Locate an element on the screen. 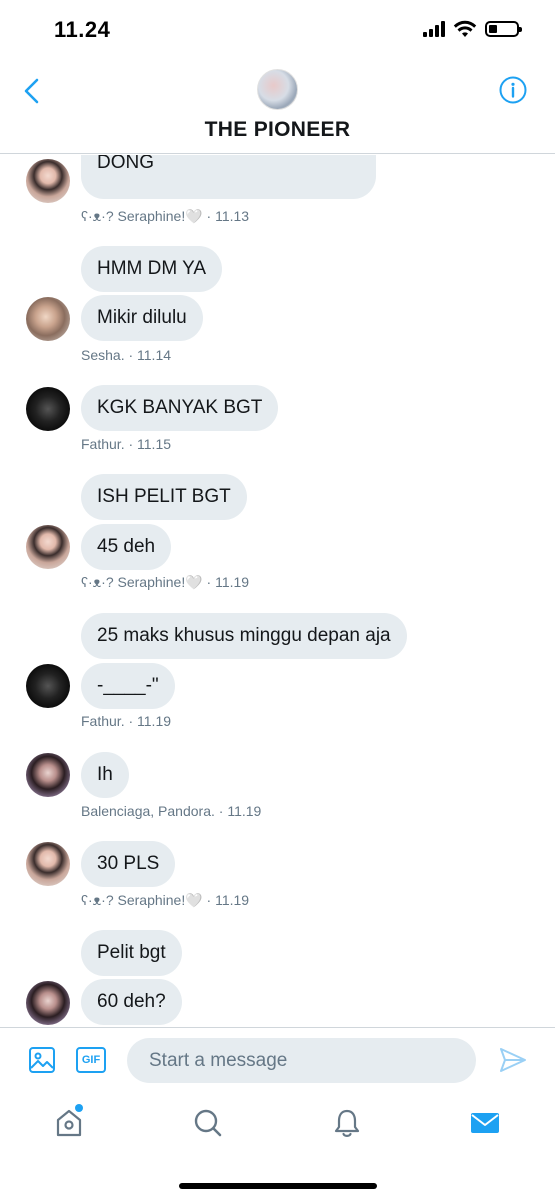 The height and width of the screenshot is (1200, 555). message-bubble: KGK BANYAK BGT is located at coordinates (180, 408).